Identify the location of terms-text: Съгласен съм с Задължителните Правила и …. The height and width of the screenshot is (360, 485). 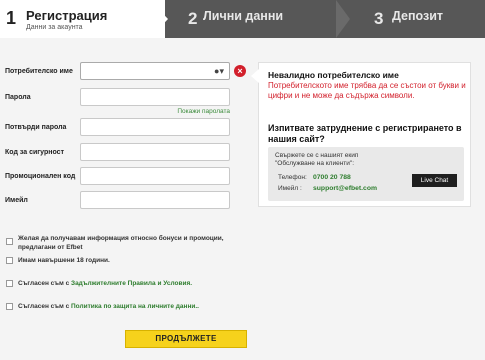
(130, 283).